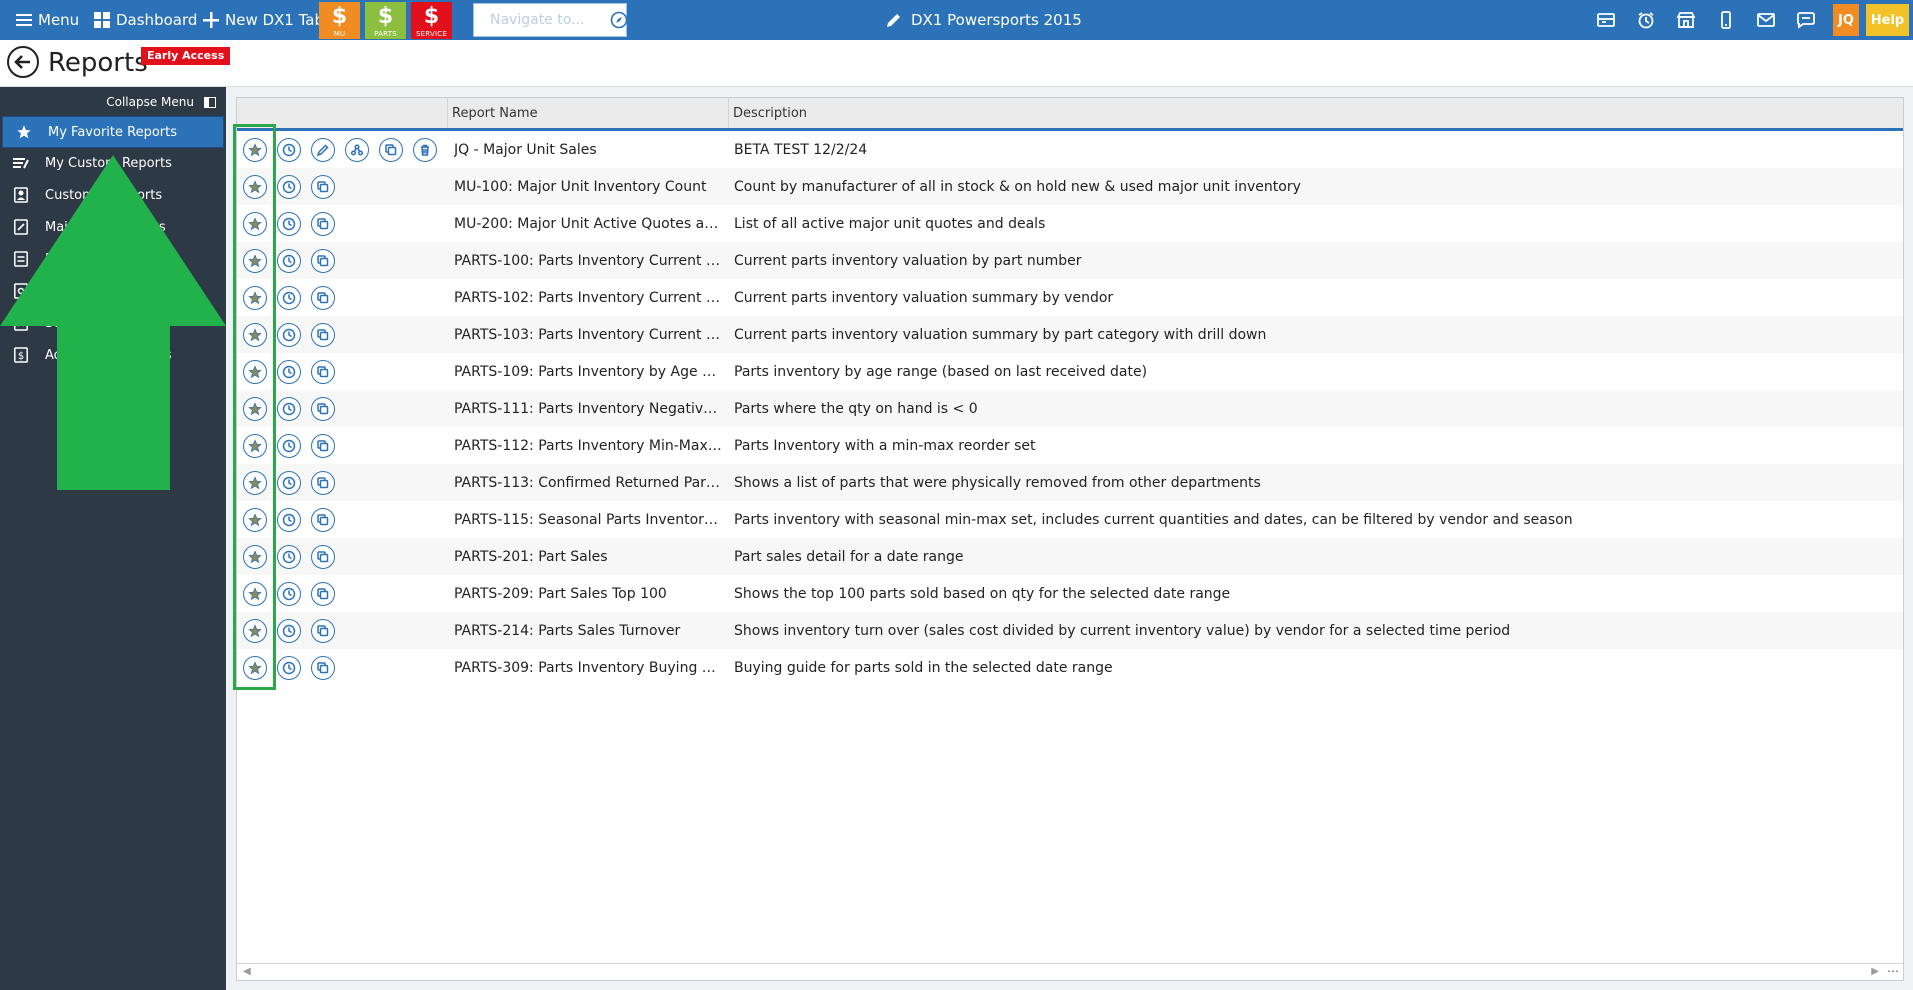 This screenshot has width=1913, height=990. What do you see at coordinates (357, 150) in the screenshot?
I see `share-icon` at bounding box center [357, 150].